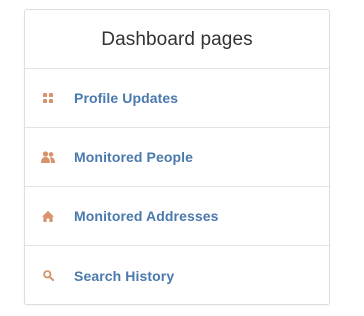  What do you see at coordinates (146, 216) in the screenshot?
I see `nav-label-monitored-addresses: Monitored Addresses` at bounding box center [146, 216].